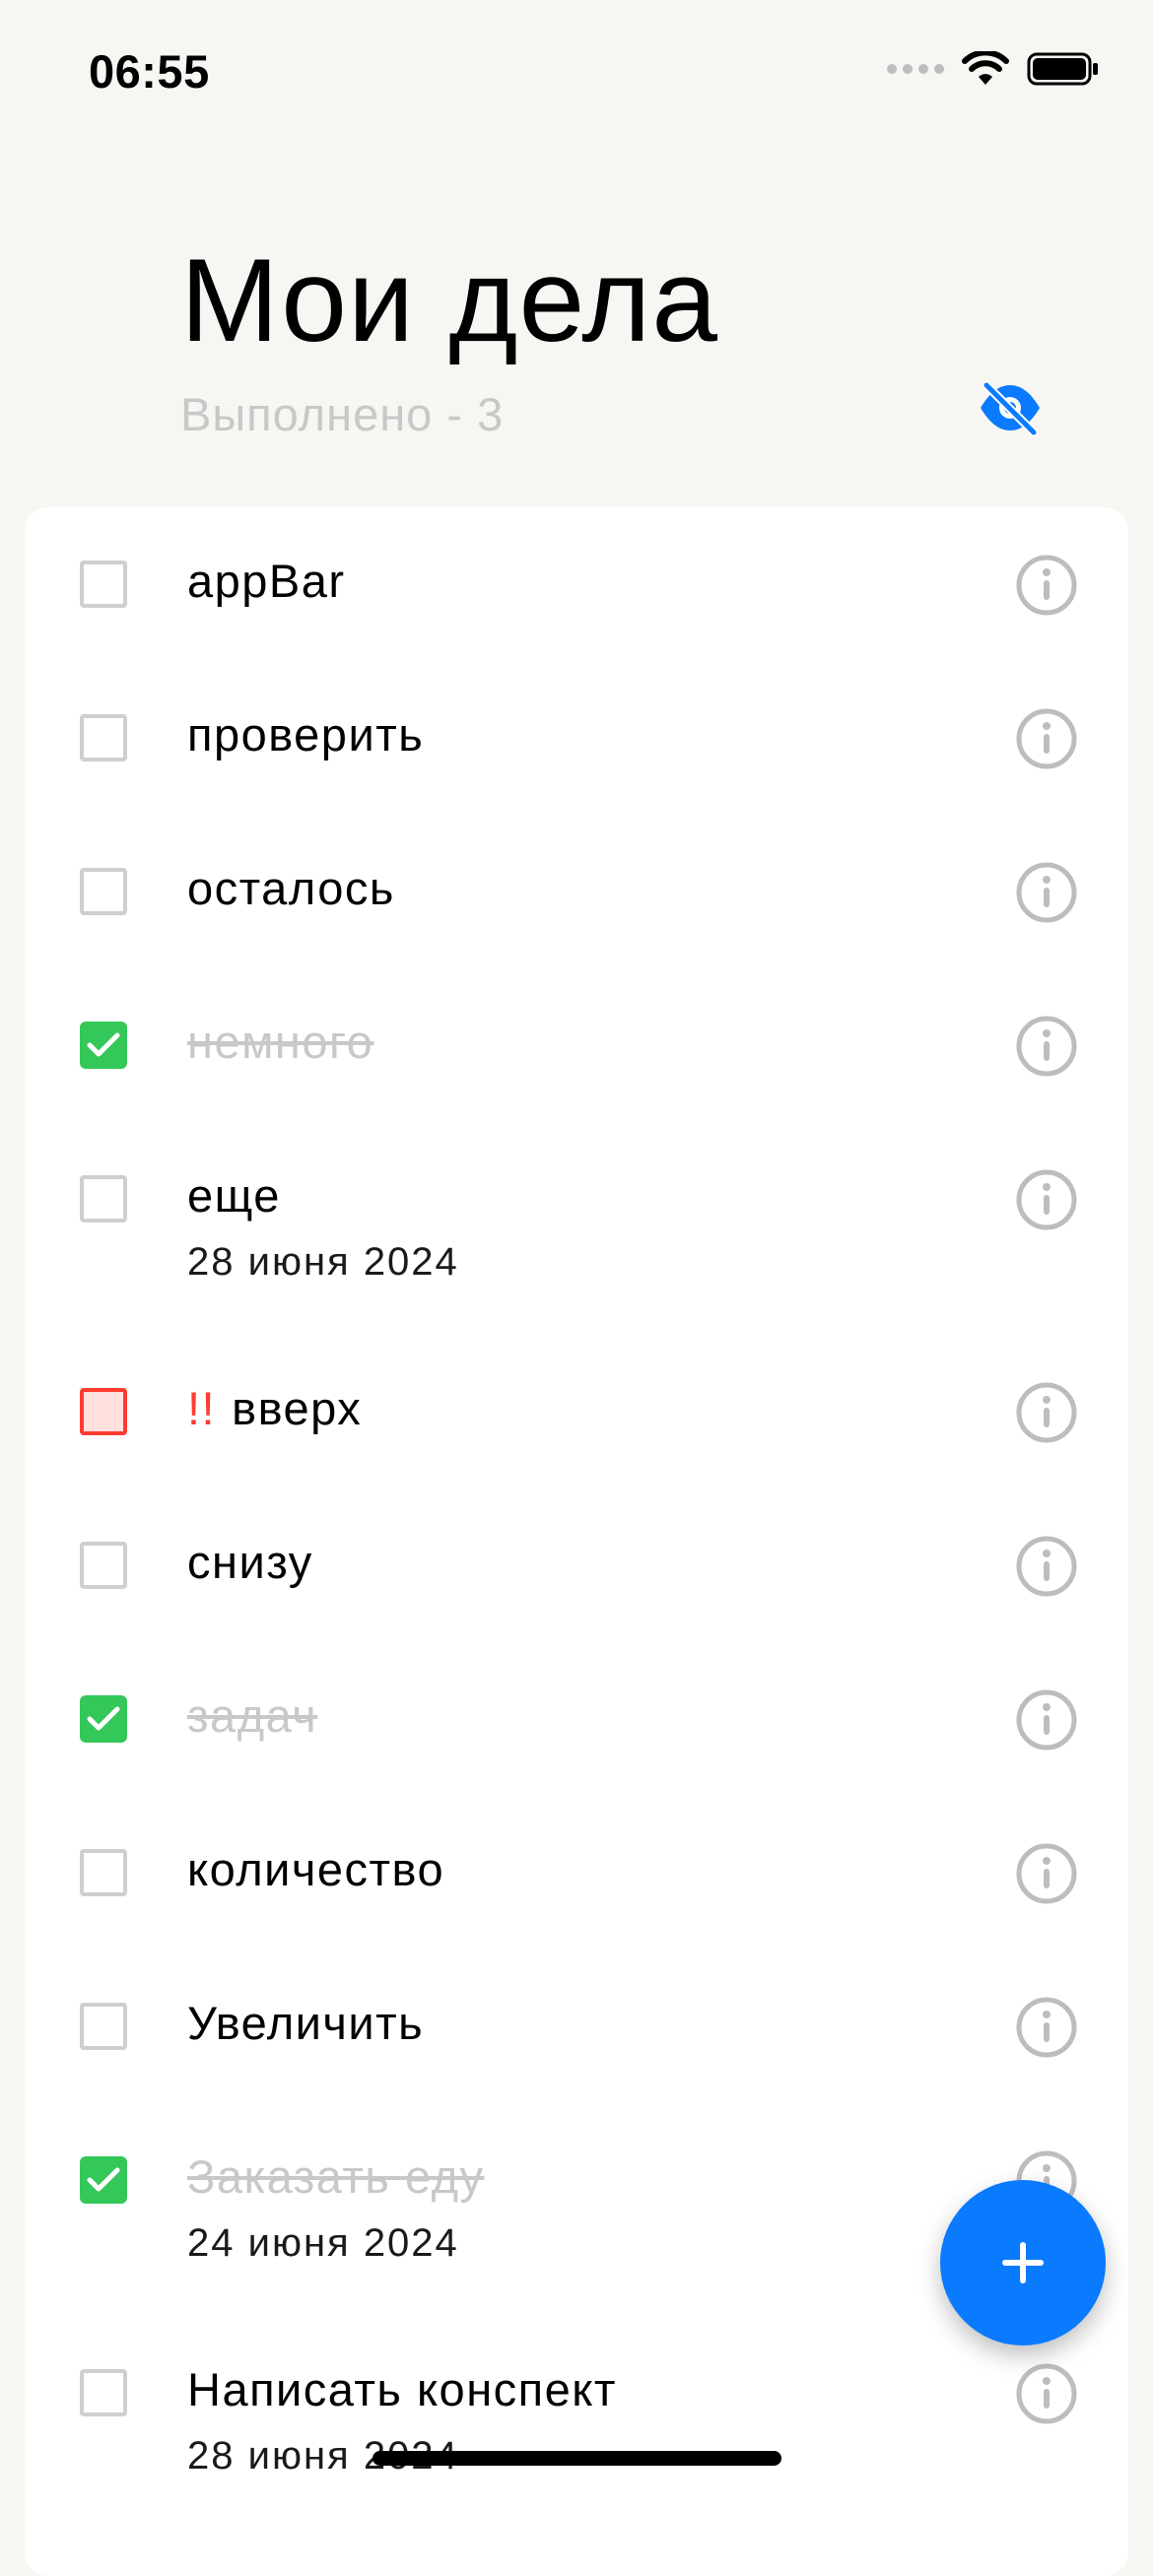 This screenshot has width=1153, height=2576. What do you see at coordinates (577, 2459) in the screenshot?
I see `home-indicator` at bounding box center [577, 2459].